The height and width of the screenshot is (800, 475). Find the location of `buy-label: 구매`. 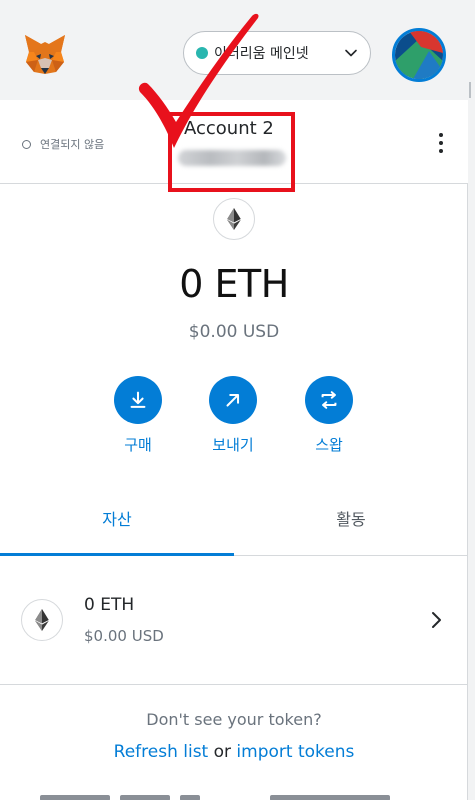

buy-label: 구매 is located at coordinates (138, 445).